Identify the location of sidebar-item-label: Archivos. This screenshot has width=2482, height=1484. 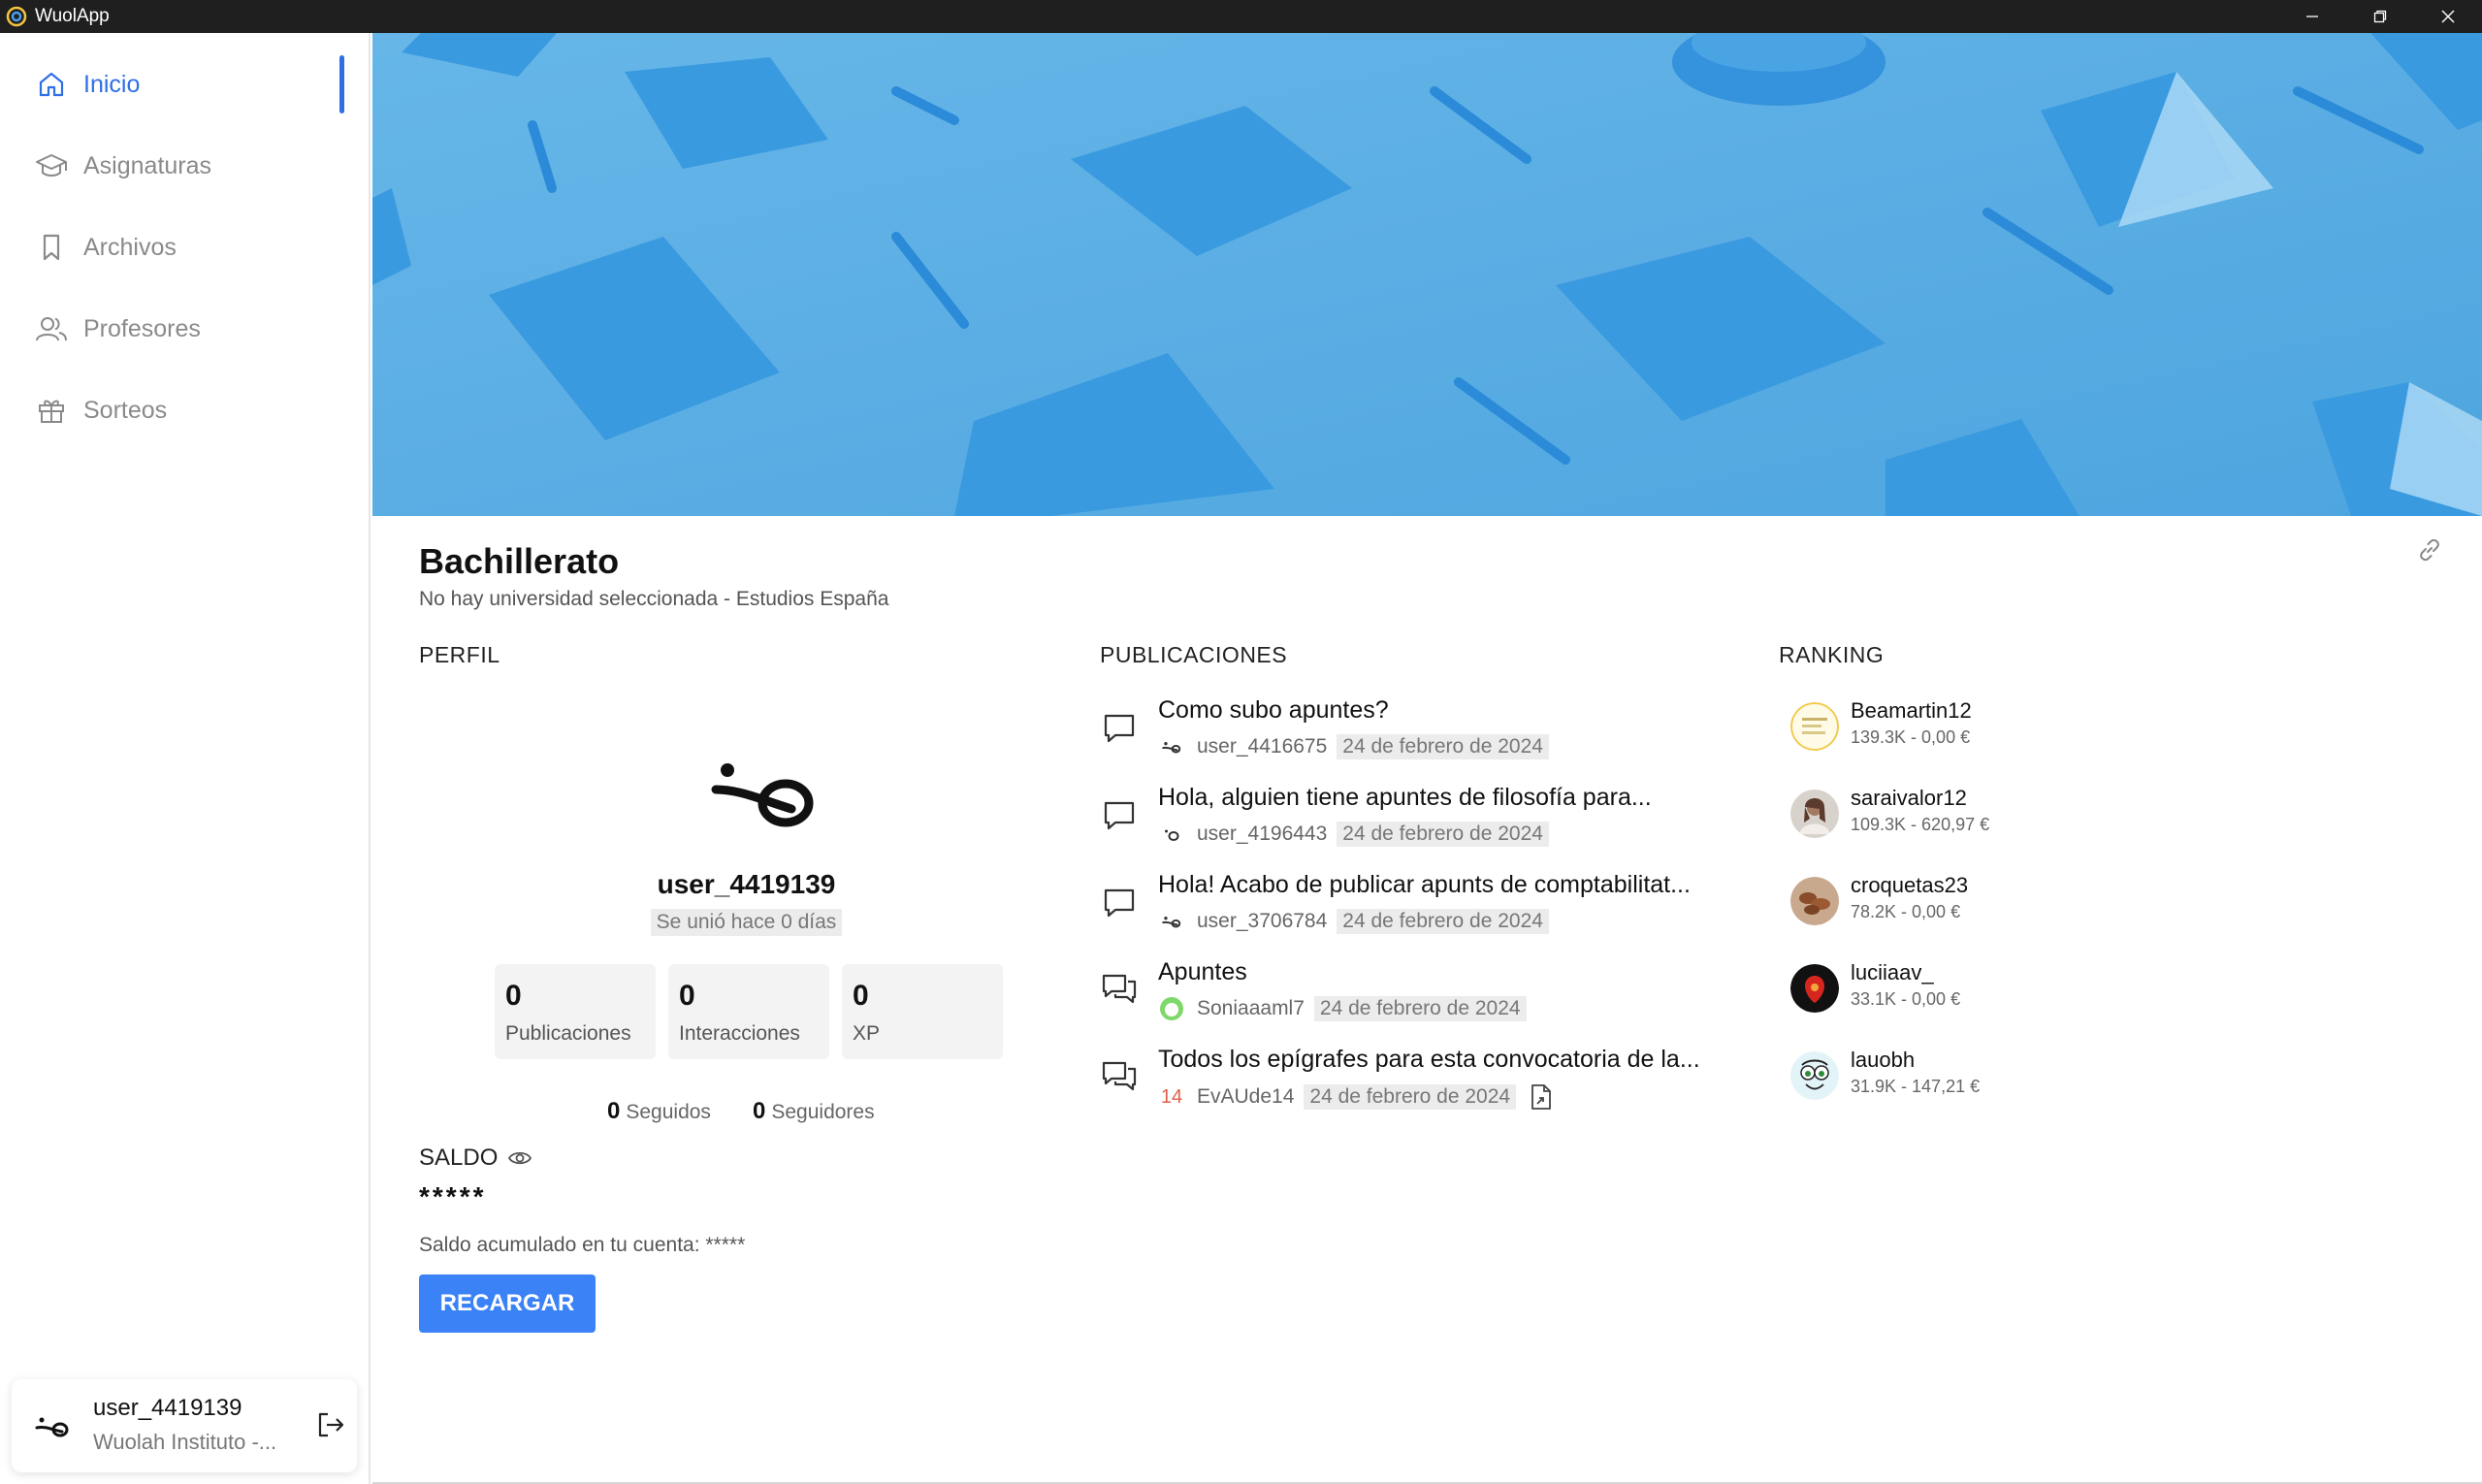
(130, 247).